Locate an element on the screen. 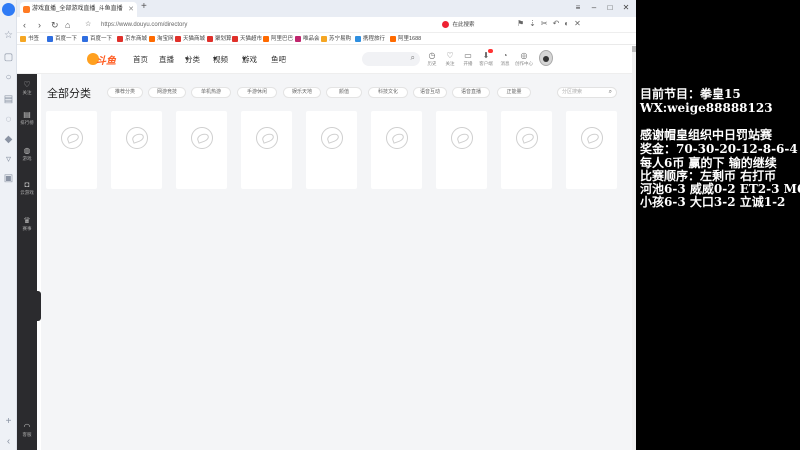 The image size is (800, 450). bookmark-star-icon: ☆ is located at coordinates (88, 25).